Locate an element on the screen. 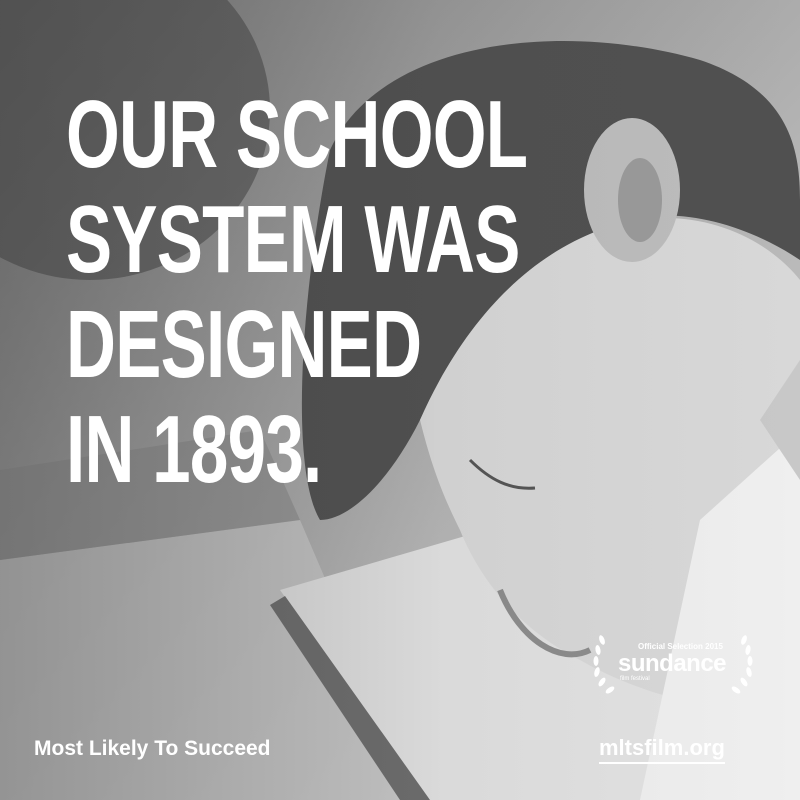  headline-line-2: SYSTEM WAS is located at coordinates (293, 239).